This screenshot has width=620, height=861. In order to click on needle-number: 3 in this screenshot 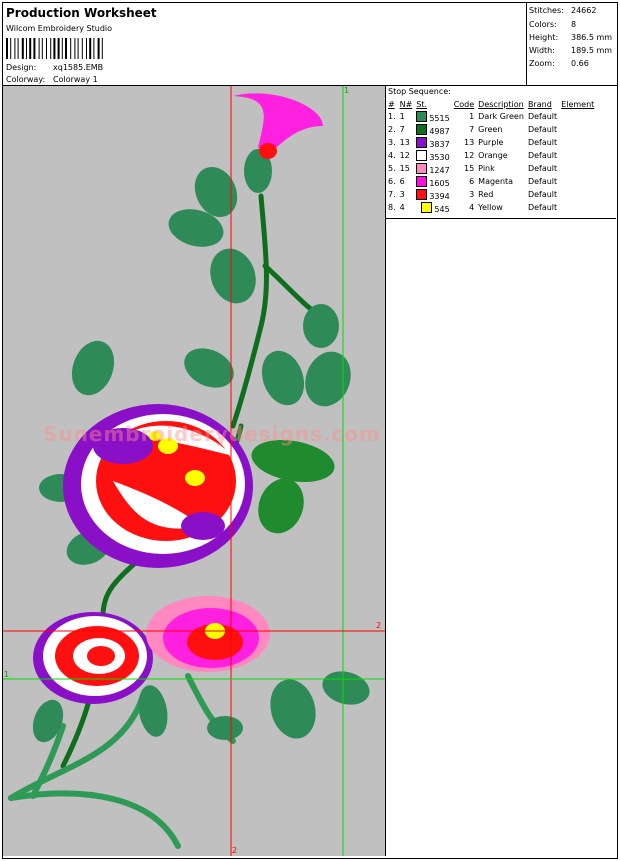, I will do `click(402, 194)`.